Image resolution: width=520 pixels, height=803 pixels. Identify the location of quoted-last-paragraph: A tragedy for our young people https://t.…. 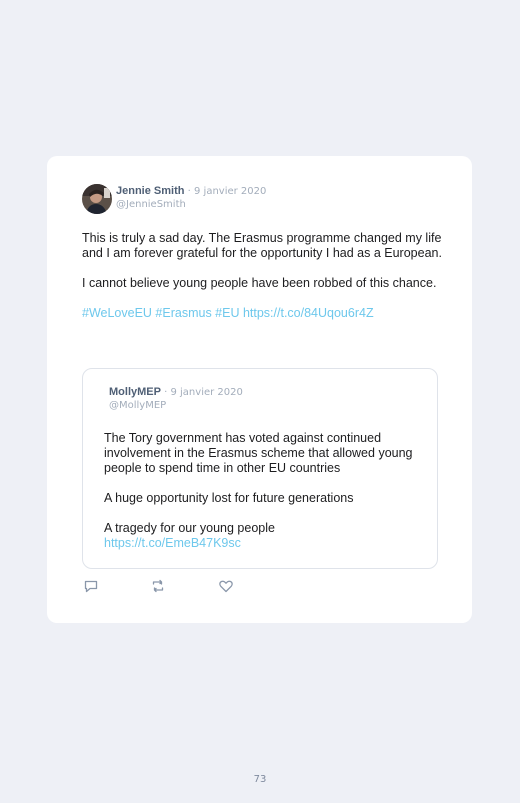
(264, 536).